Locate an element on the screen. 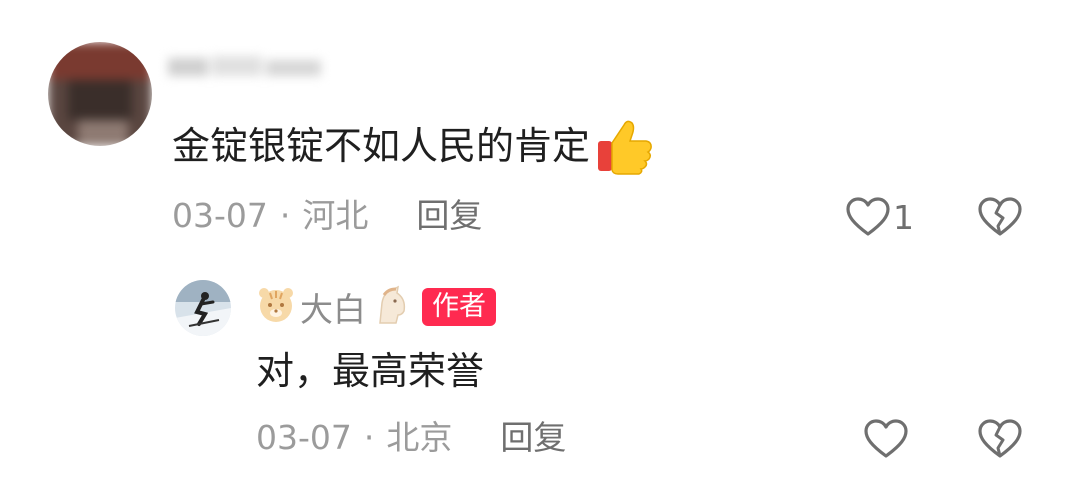 This screenshot has width=1080, height=498. like-count: 1 is located at coordinates (903, 217).